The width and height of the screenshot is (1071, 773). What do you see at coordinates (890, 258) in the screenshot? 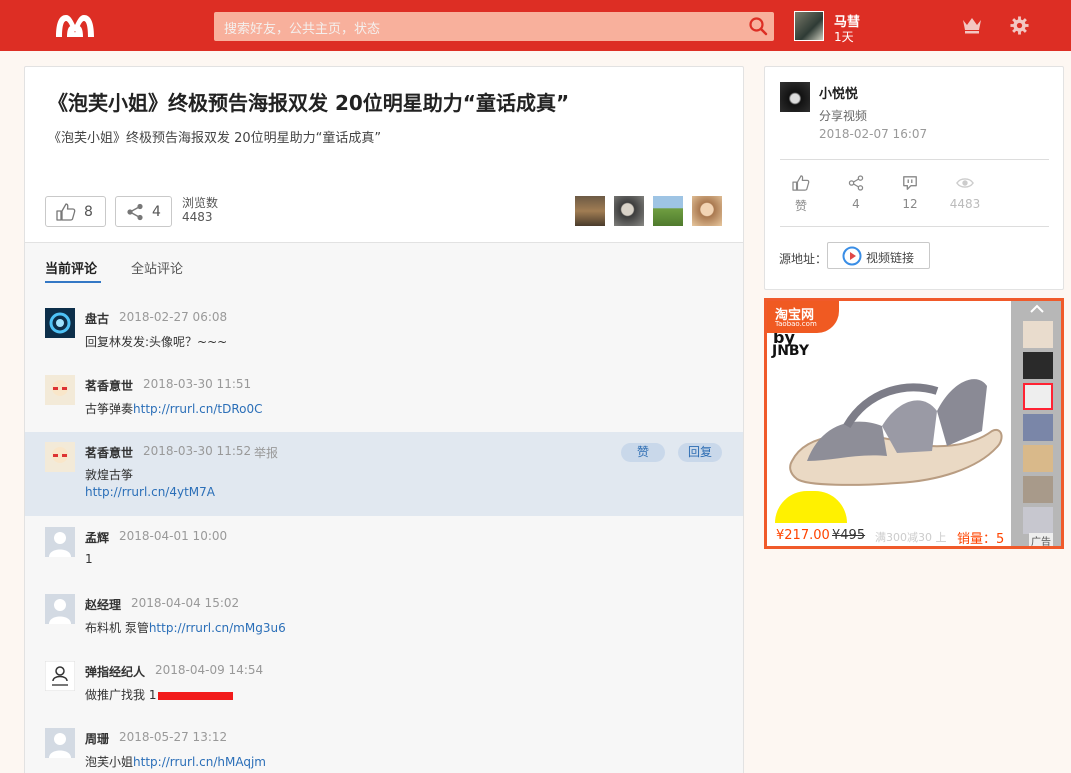
I see `video-link-label: 视频链接` at bounding box center [890, 258].